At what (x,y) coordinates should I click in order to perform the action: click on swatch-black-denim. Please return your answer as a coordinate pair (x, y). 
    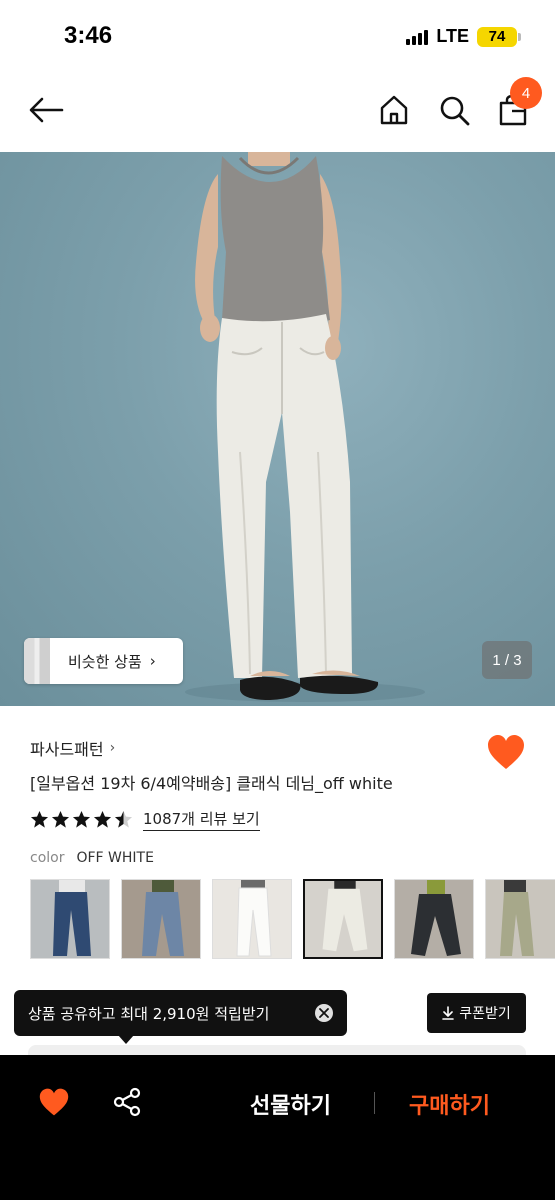
    Looking at the image, I should click on (434, 919).